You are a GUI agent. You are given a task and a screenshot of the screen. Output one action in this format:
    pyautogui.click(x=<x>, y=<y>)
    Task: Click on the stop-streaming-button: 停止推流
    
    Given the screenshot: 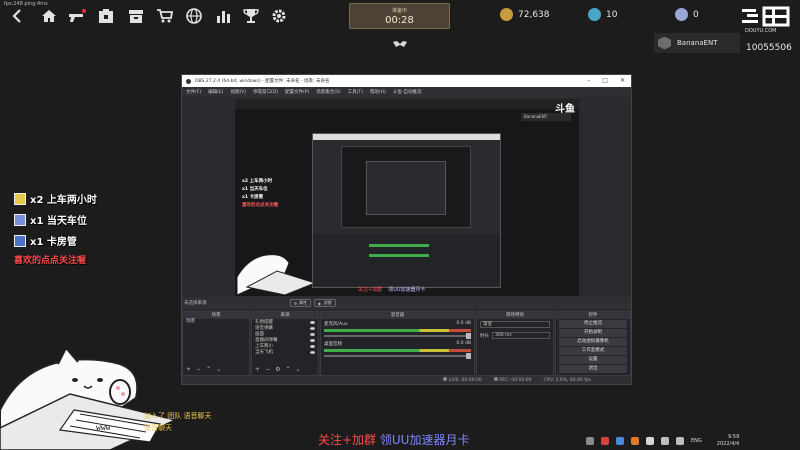 What is the action you would take?
    pyautogui.click(x=593, y=324)
    